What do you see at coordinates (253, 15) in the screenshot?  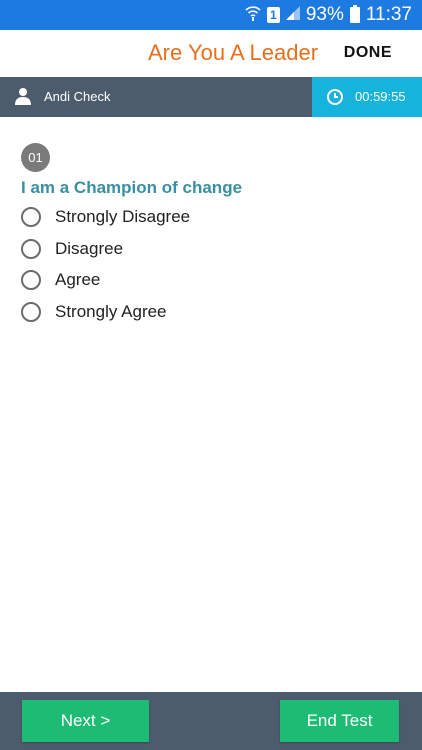 I see `wifi-icon` at bounding box center [253, 15].